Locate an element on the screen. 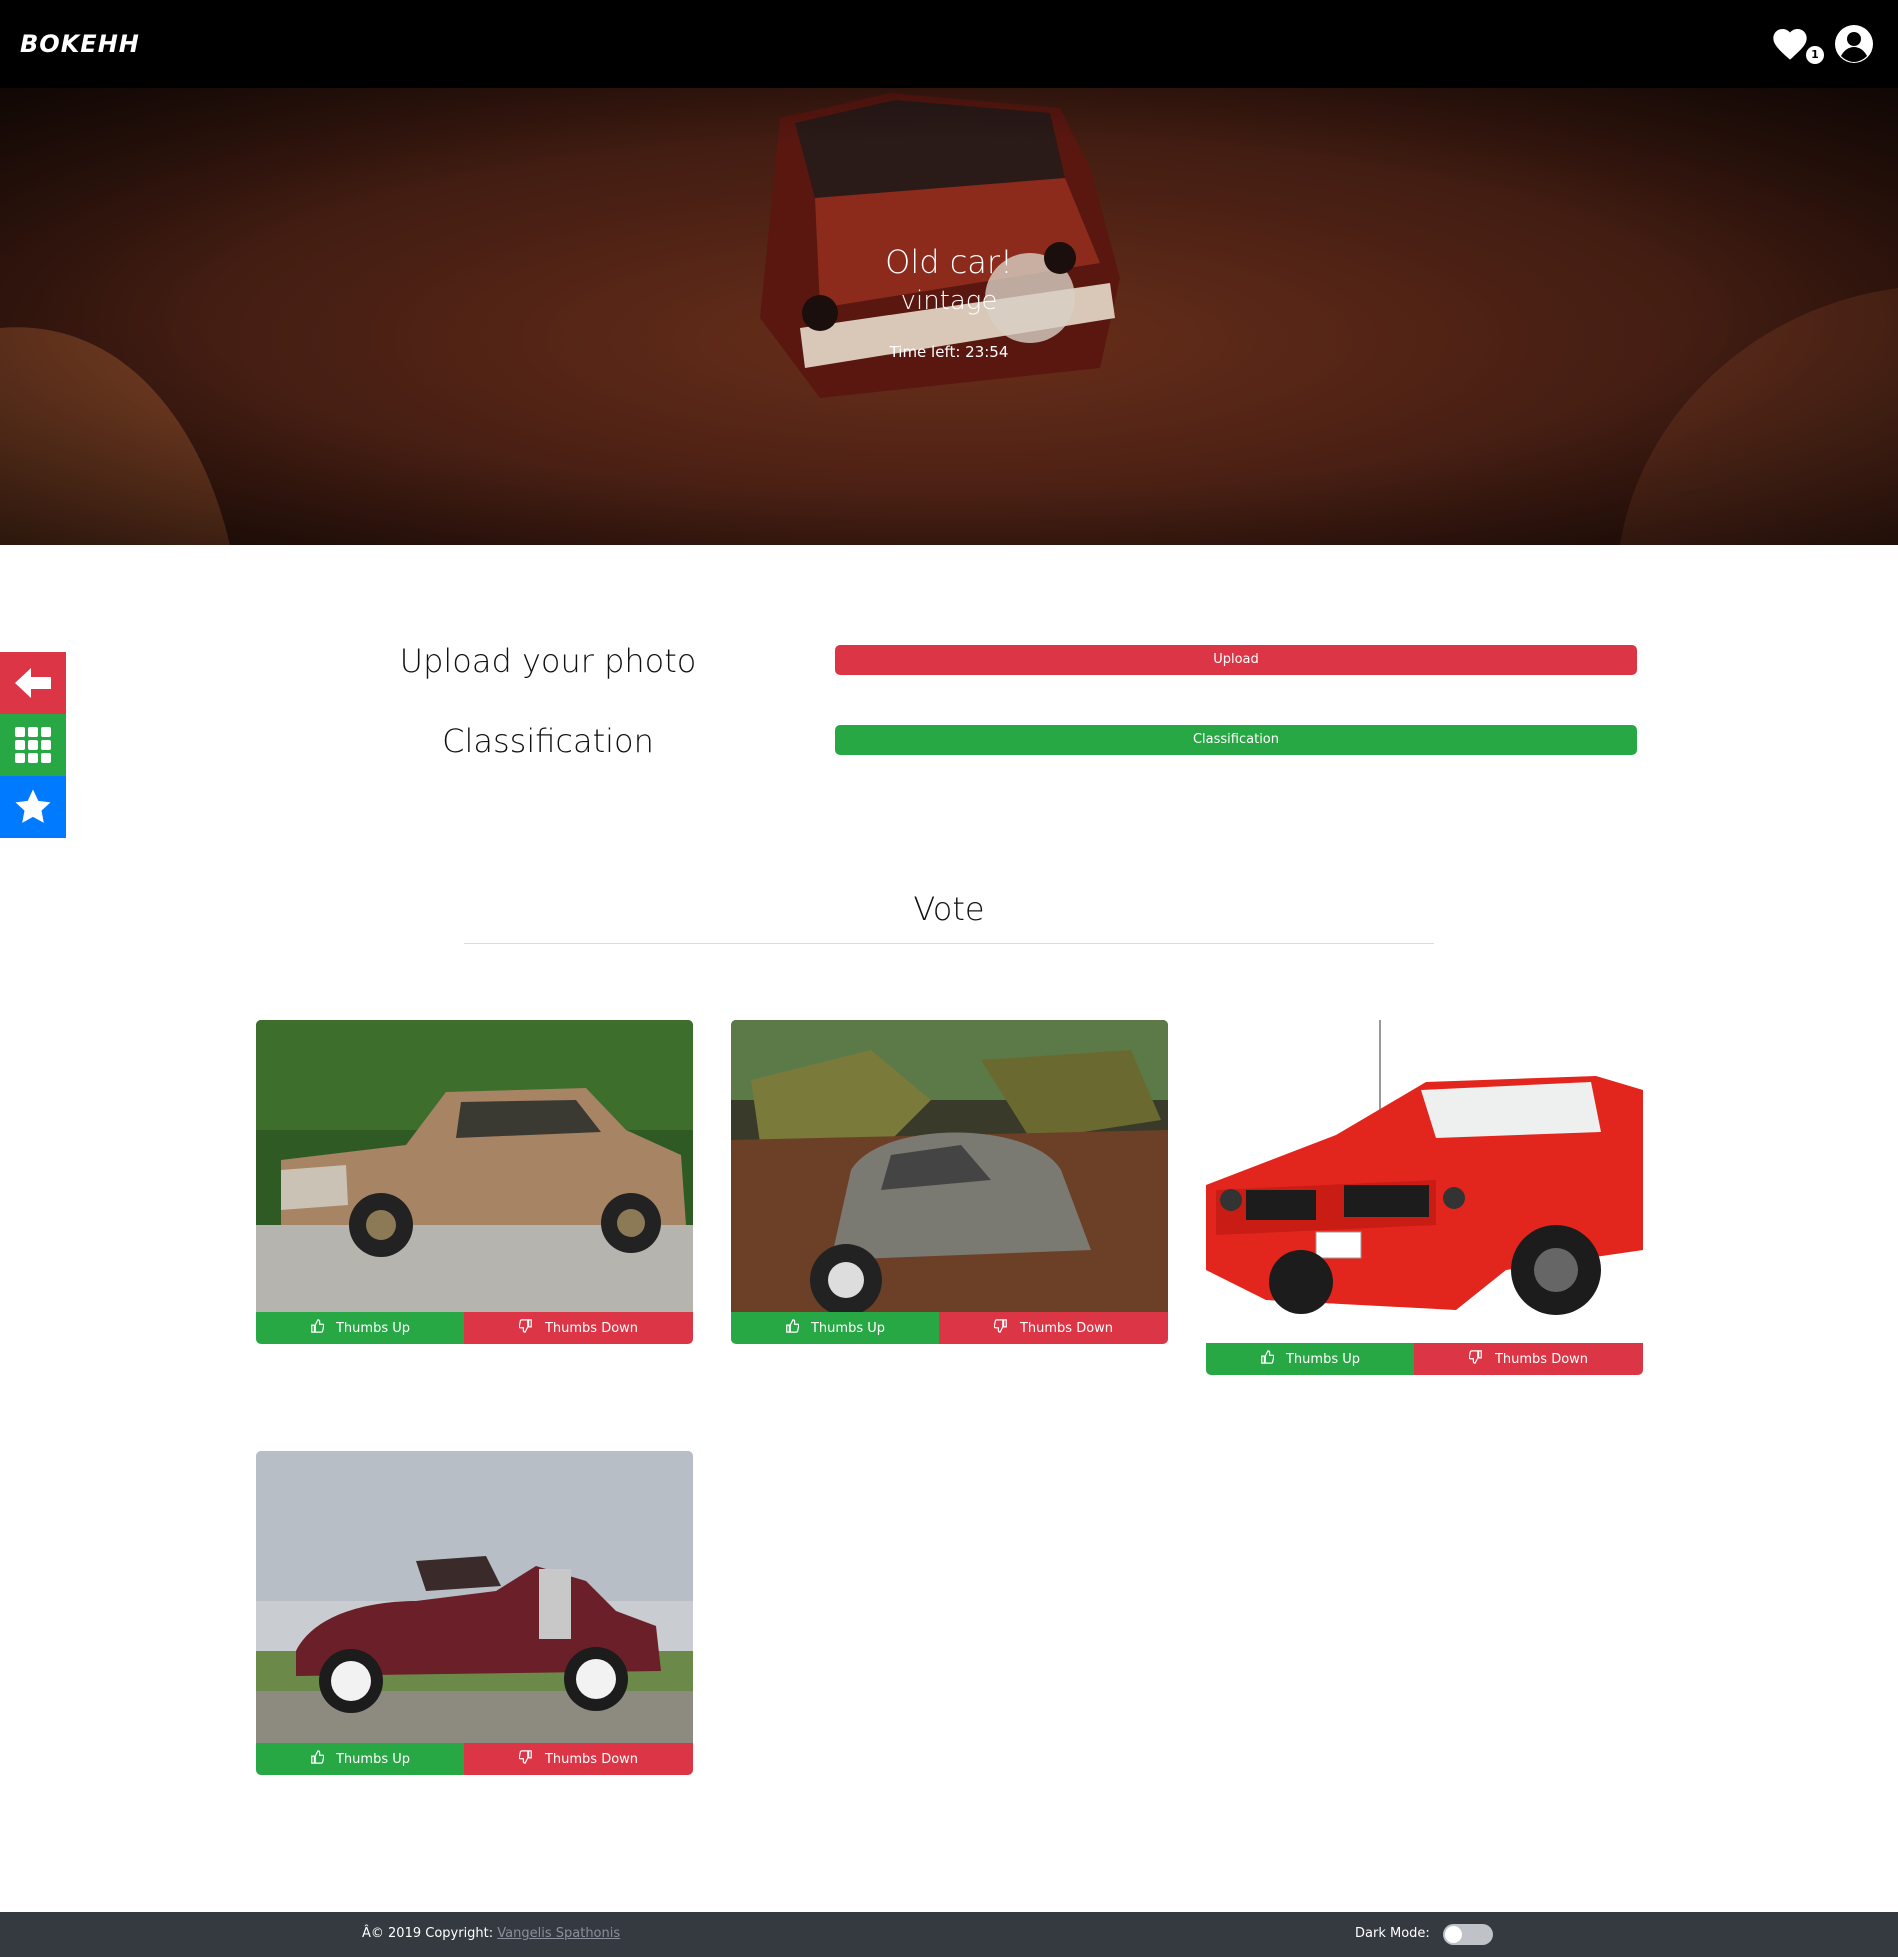 The image size is (1898, 1957). dark-mode-label: Dark Mode: is located at coordinates (1392, 1933).